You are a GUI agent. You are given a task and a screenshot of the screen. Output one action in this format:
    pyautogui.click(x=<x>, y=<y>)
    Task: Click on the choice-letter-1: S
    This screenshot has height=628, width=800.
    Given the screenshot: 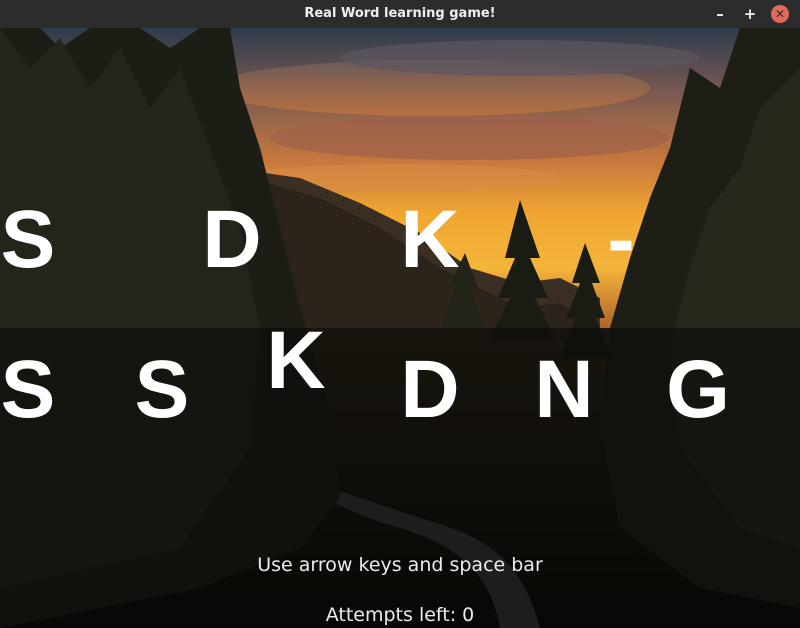 What is the action you would take?
    pyautogui.click(x=31, y=390)
    